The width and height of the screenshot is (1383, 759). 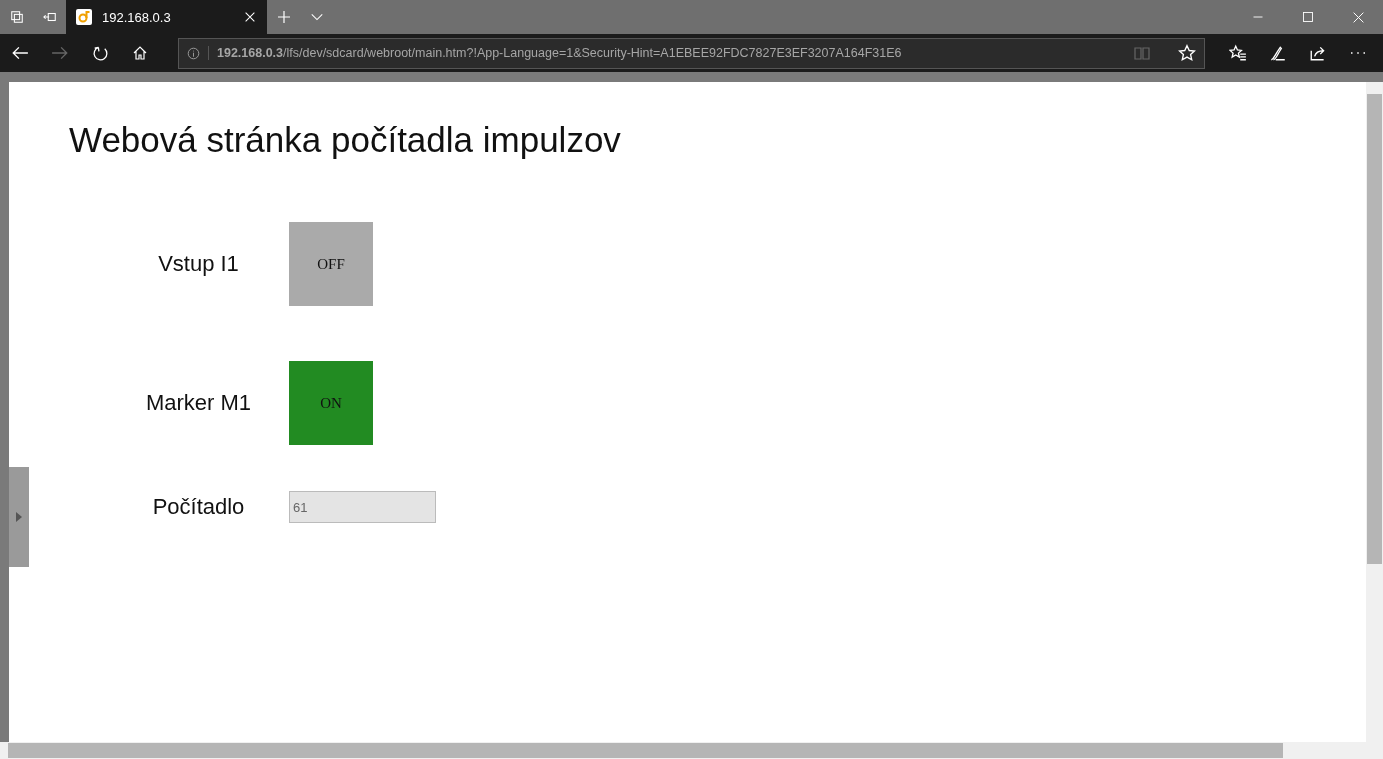 I want to click on pen-icon, so click(x=1278, y=53).